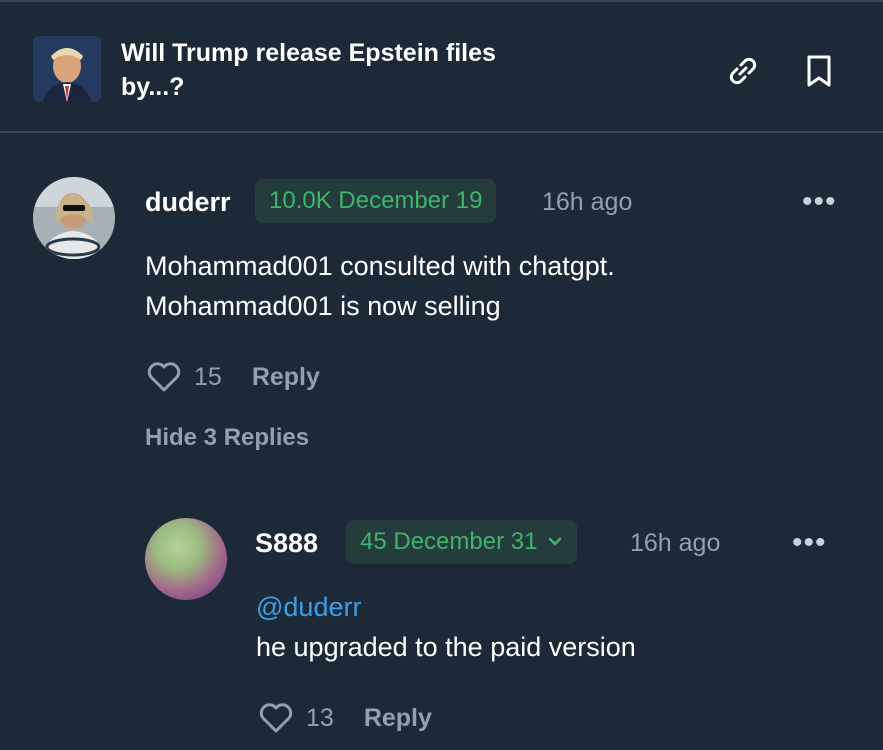 This screenshot has width=883, height=750. What do you see at coordinates (743, 71) in the screenshot?
I see `link-icon` at bounding box center [743, 71].